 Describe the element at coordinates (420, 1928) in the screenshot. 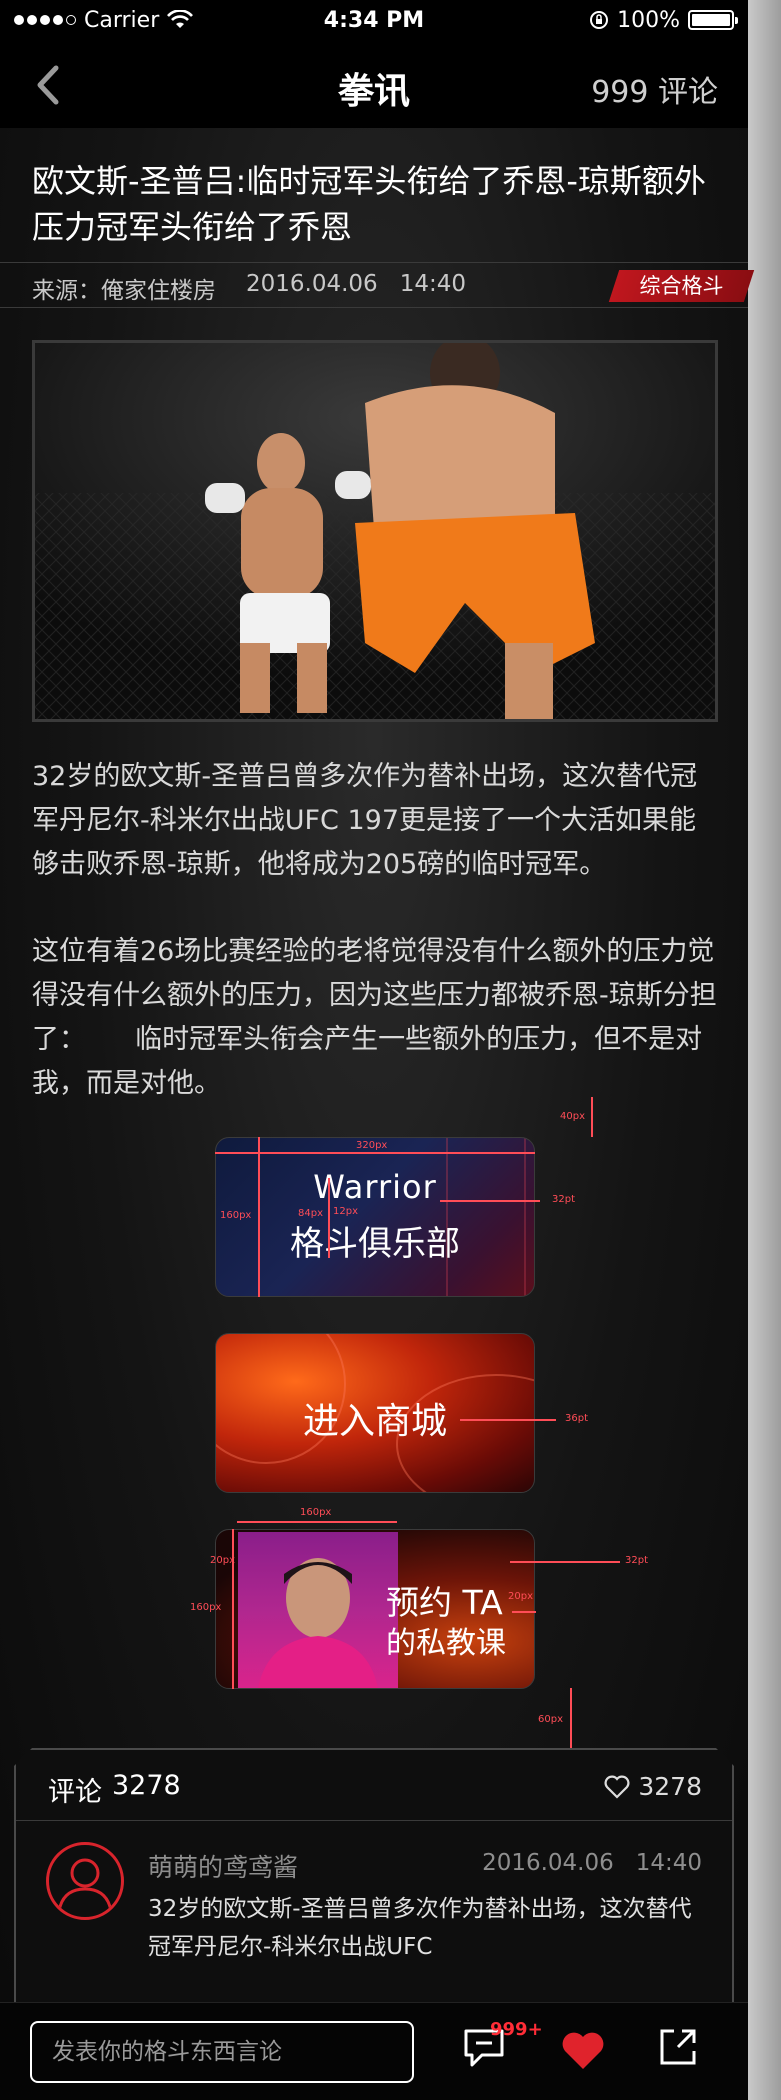

I see `comment-text: 32岁的欧文斯-圣普吕曾多次作为替补出场，这次替代冠军丹尼尔-科米尔出战UFC` at that location.